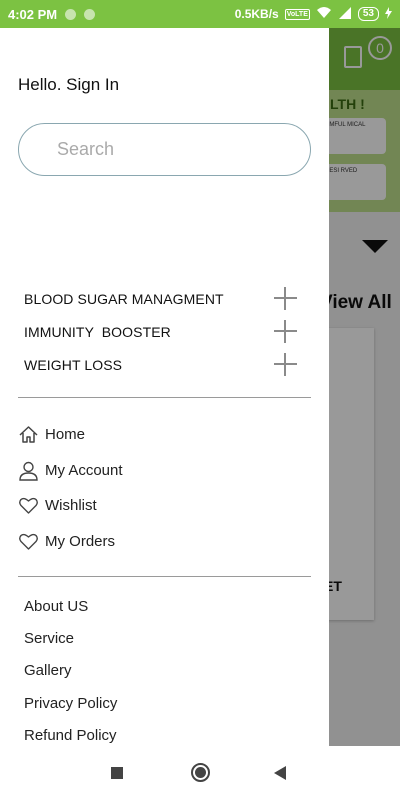 The height and width of the screenshot is (800, 400). What do you see at coordinates (313, 14) in the screenshot?
I see `status-indicators: 0.5KB/s VoLTE 53` at bounding box center [313, 14].